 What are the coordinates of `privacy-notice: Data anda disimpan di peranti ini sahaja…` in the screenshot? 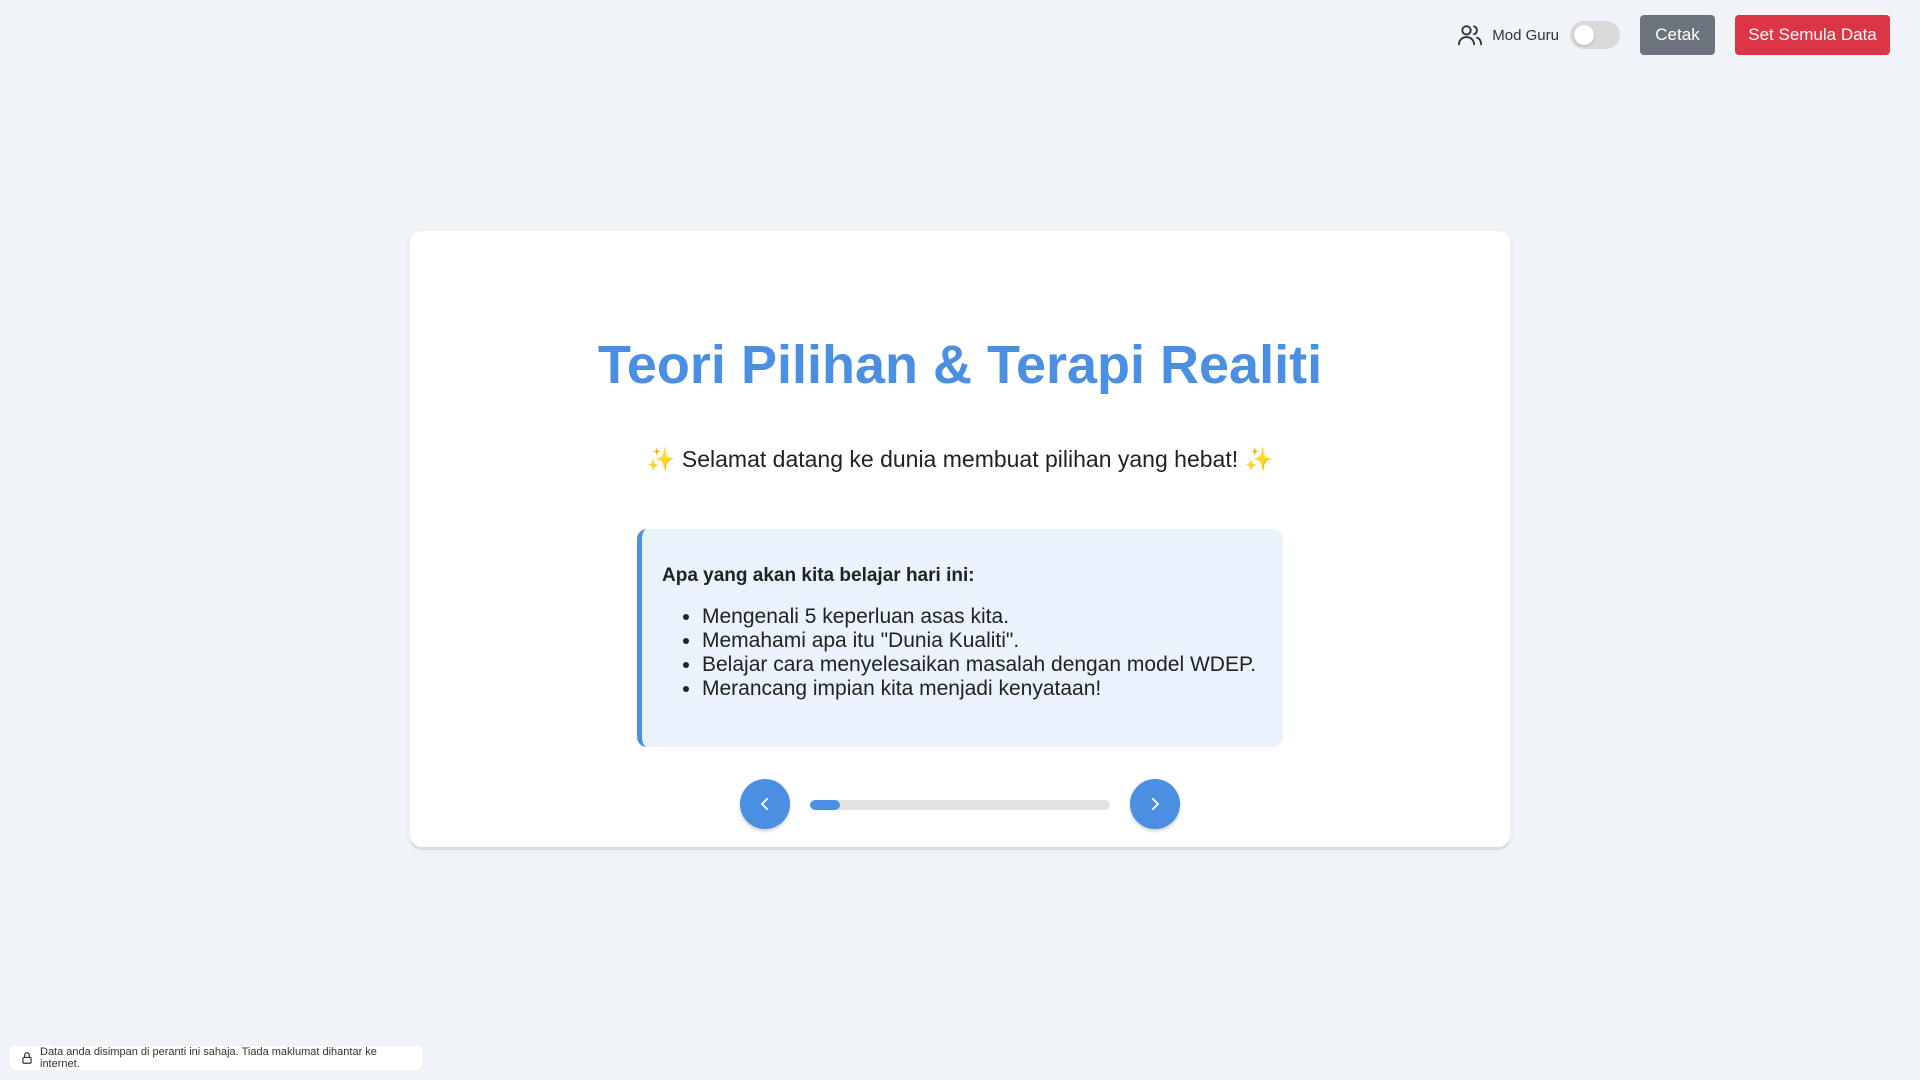 It's located at (216, 1058).